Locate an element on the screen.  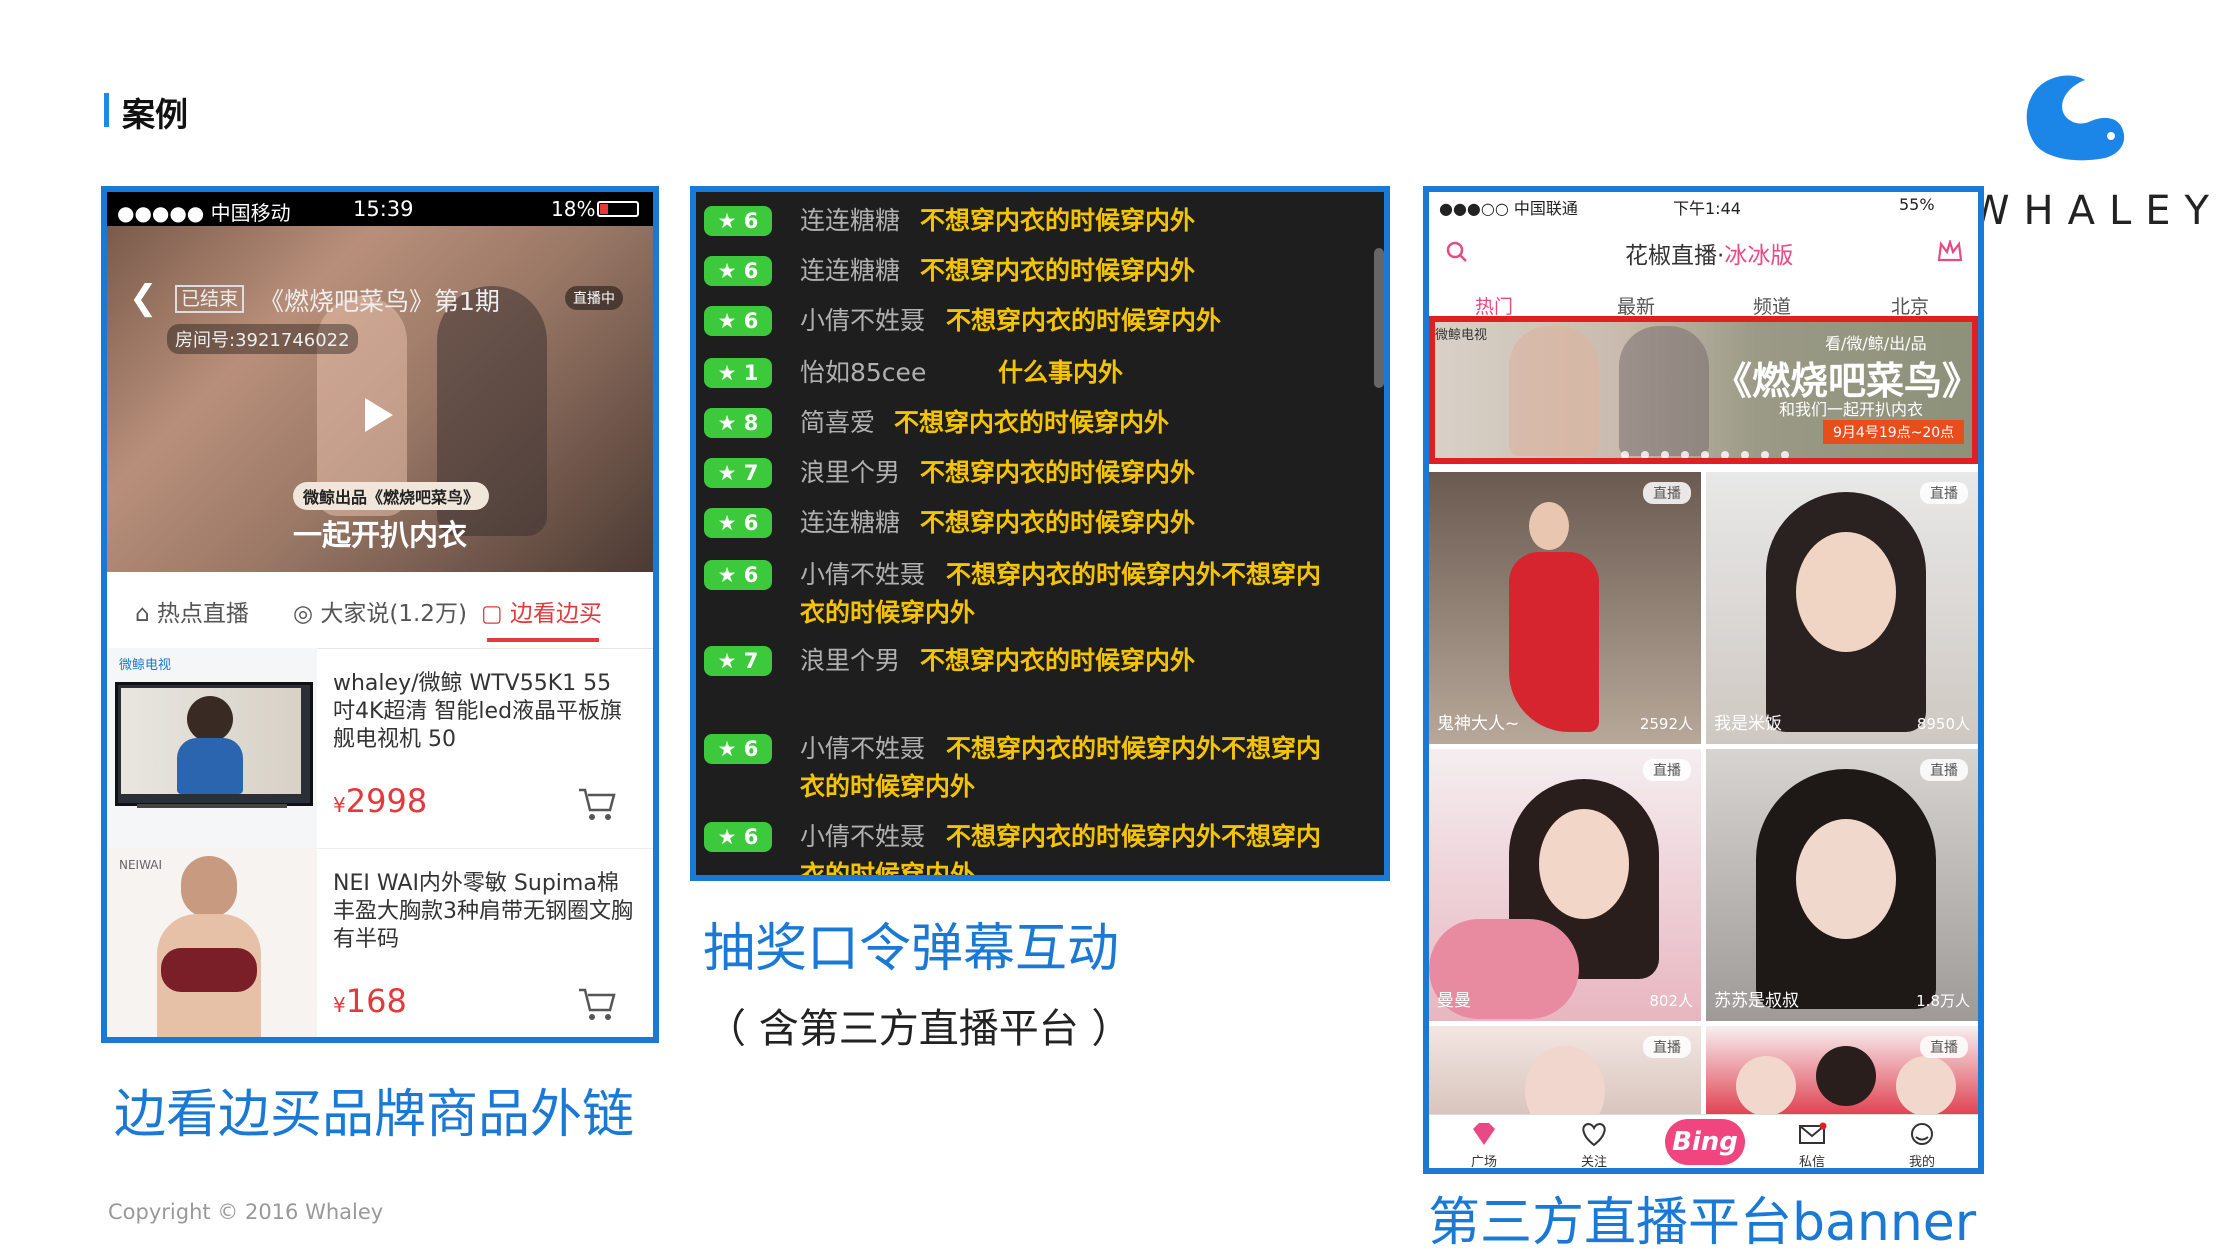
danmu-comment: ★ 6 小倩不姓聂 不想穿内衣的时候穿内外不想穿内衣的时候穿内外 is located at coordinates (1039, 596).